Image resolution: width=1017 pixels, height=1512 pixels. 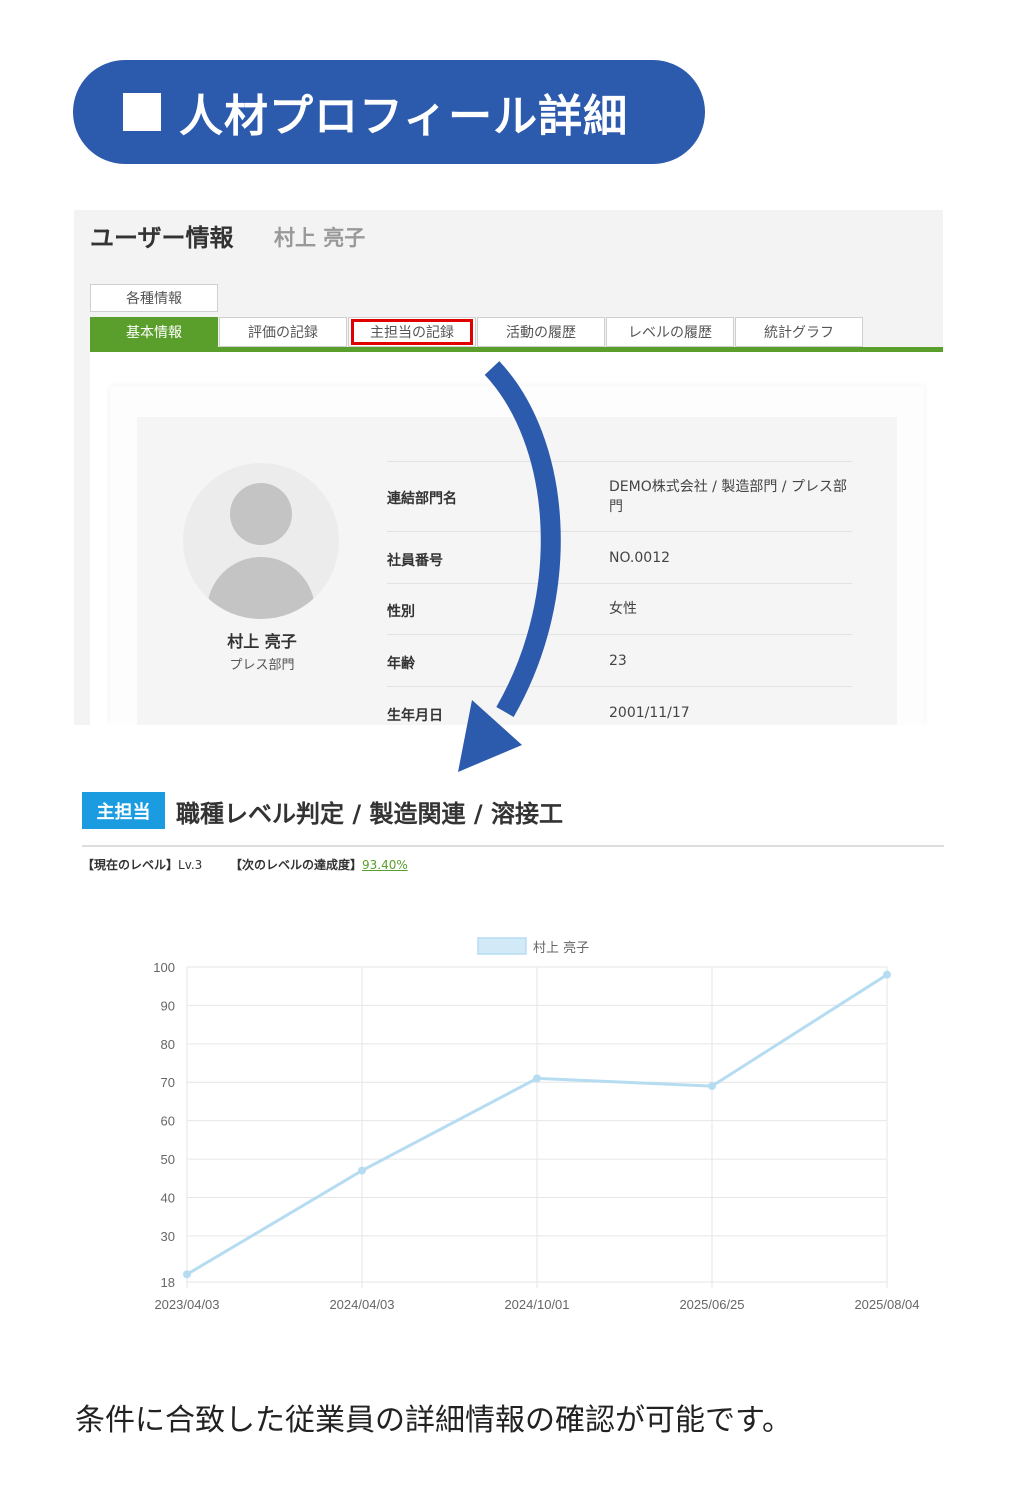 What do you see at coordinates (513, 846) in the screenshot?
I see `section-divider` at bounding box center [513, 846].